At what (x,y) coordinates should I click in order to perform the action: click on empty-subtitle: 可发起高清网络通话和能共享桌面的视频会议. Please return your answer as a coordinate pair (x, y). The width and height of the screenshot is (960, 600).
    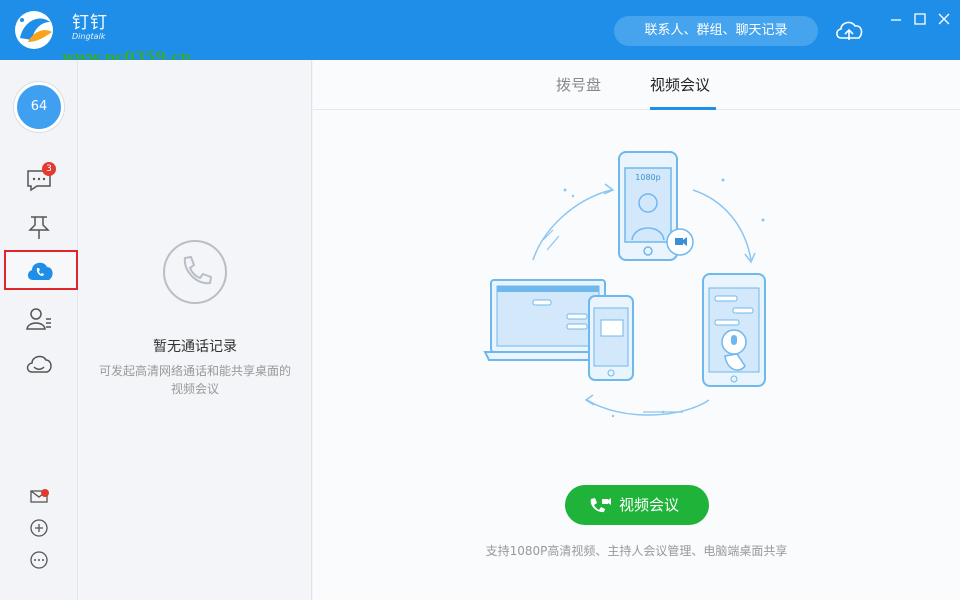
    Looking at the image, I should click on (194, 380).